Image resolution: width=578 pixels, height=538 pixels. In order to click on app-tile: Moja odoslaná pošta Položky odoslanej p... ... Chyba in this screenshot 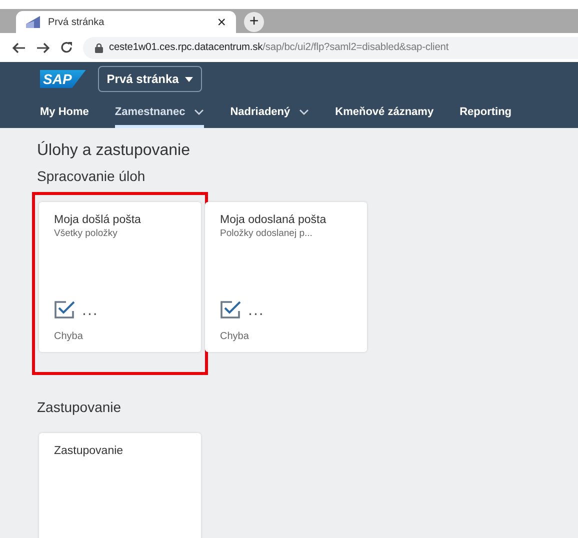, I will do `click(286, 277)`.